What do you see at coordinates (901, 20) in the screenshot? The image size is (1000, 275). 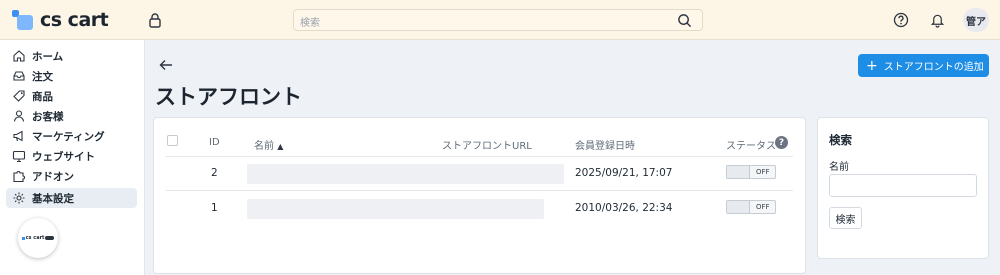 I see `help-icon` at bounding box center [901, 20].